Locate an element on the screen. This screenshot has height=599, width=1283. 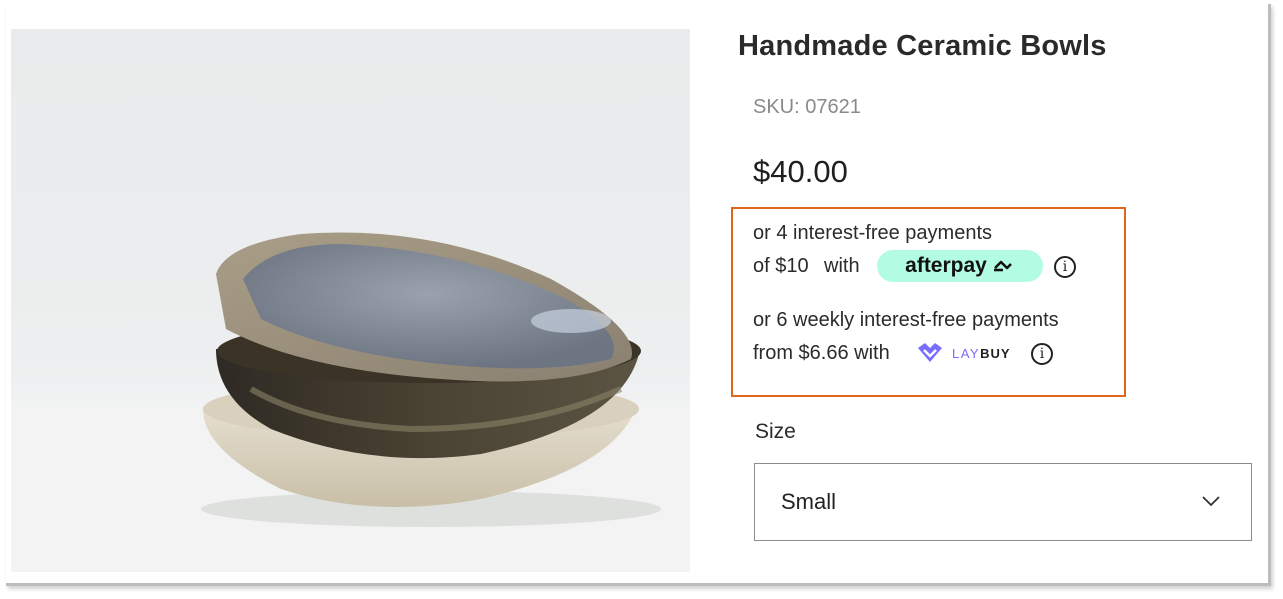
afterpay-arrows-icon is located at coordinates (1003, 266).